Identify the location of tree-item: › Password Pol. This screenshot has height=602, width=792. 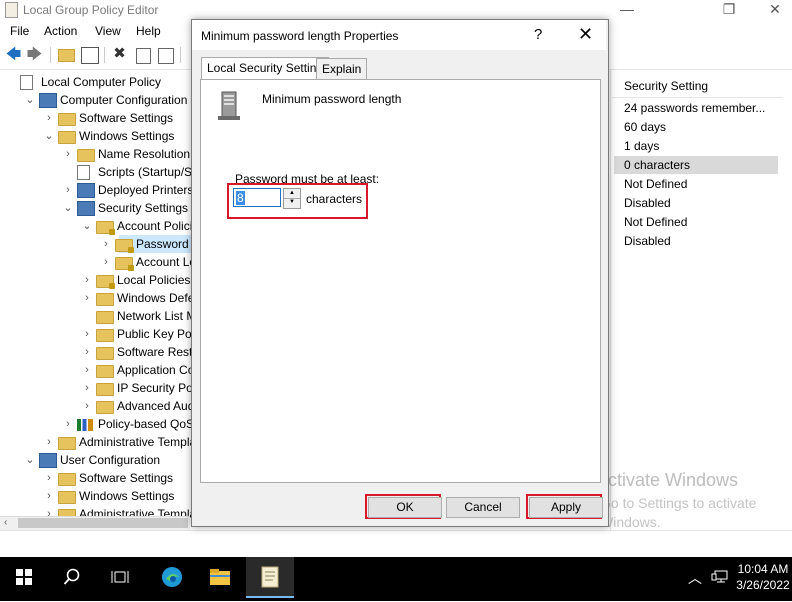
(148, 244).